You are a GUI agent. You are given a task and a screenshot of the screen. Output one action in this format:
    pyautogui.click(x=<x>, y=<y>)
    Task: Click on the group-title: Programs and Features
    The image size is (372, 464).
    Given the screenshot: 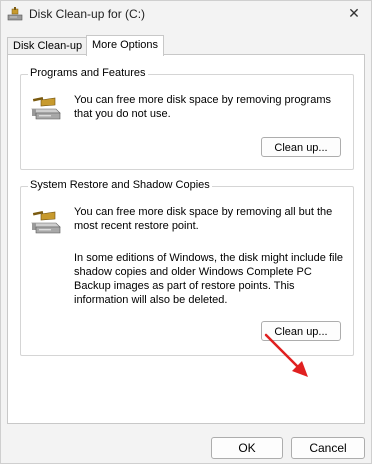 What is the action you would take?
    pyautogui.click(x=88, y=73)
    